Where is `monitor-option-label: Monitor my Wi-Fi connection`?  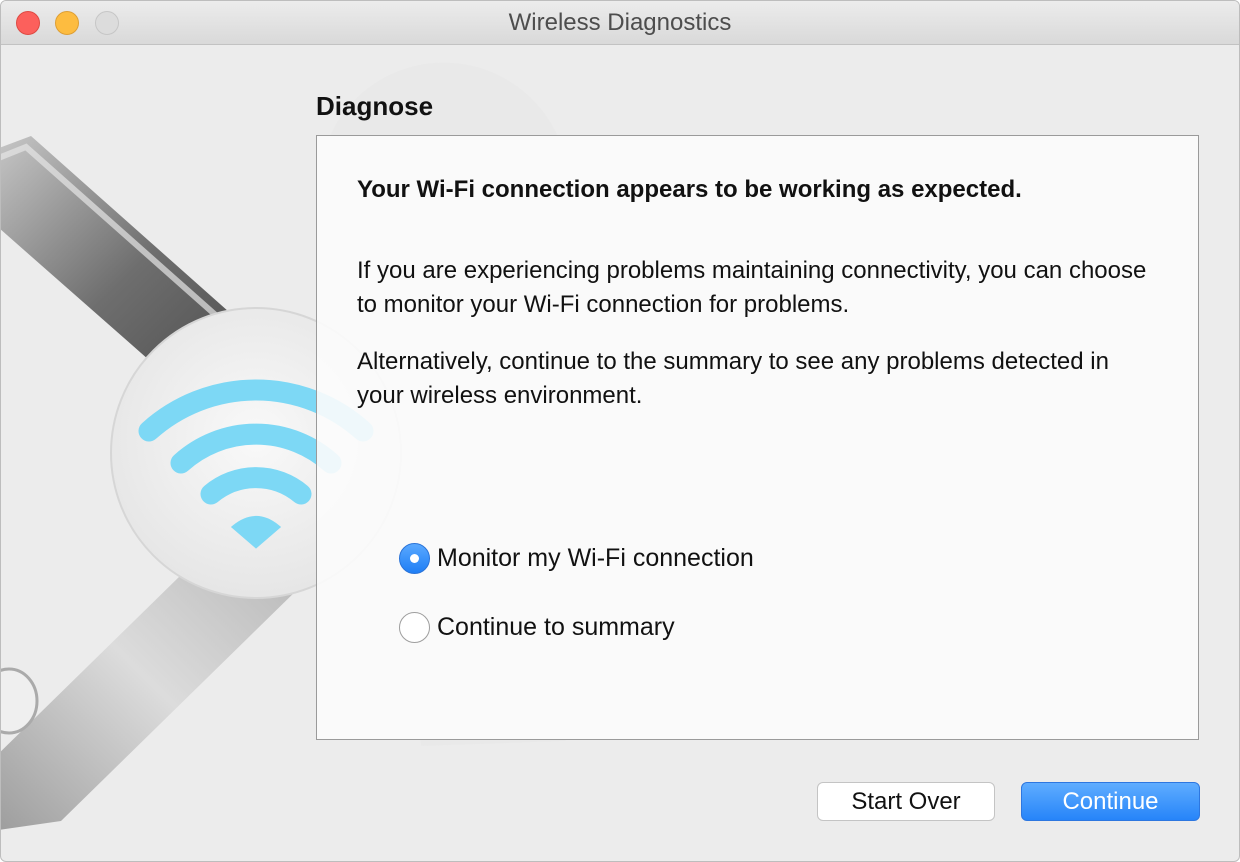
monitor-option-label: Monitor my Wi-Fi connection is located at coordinates (595, 558).